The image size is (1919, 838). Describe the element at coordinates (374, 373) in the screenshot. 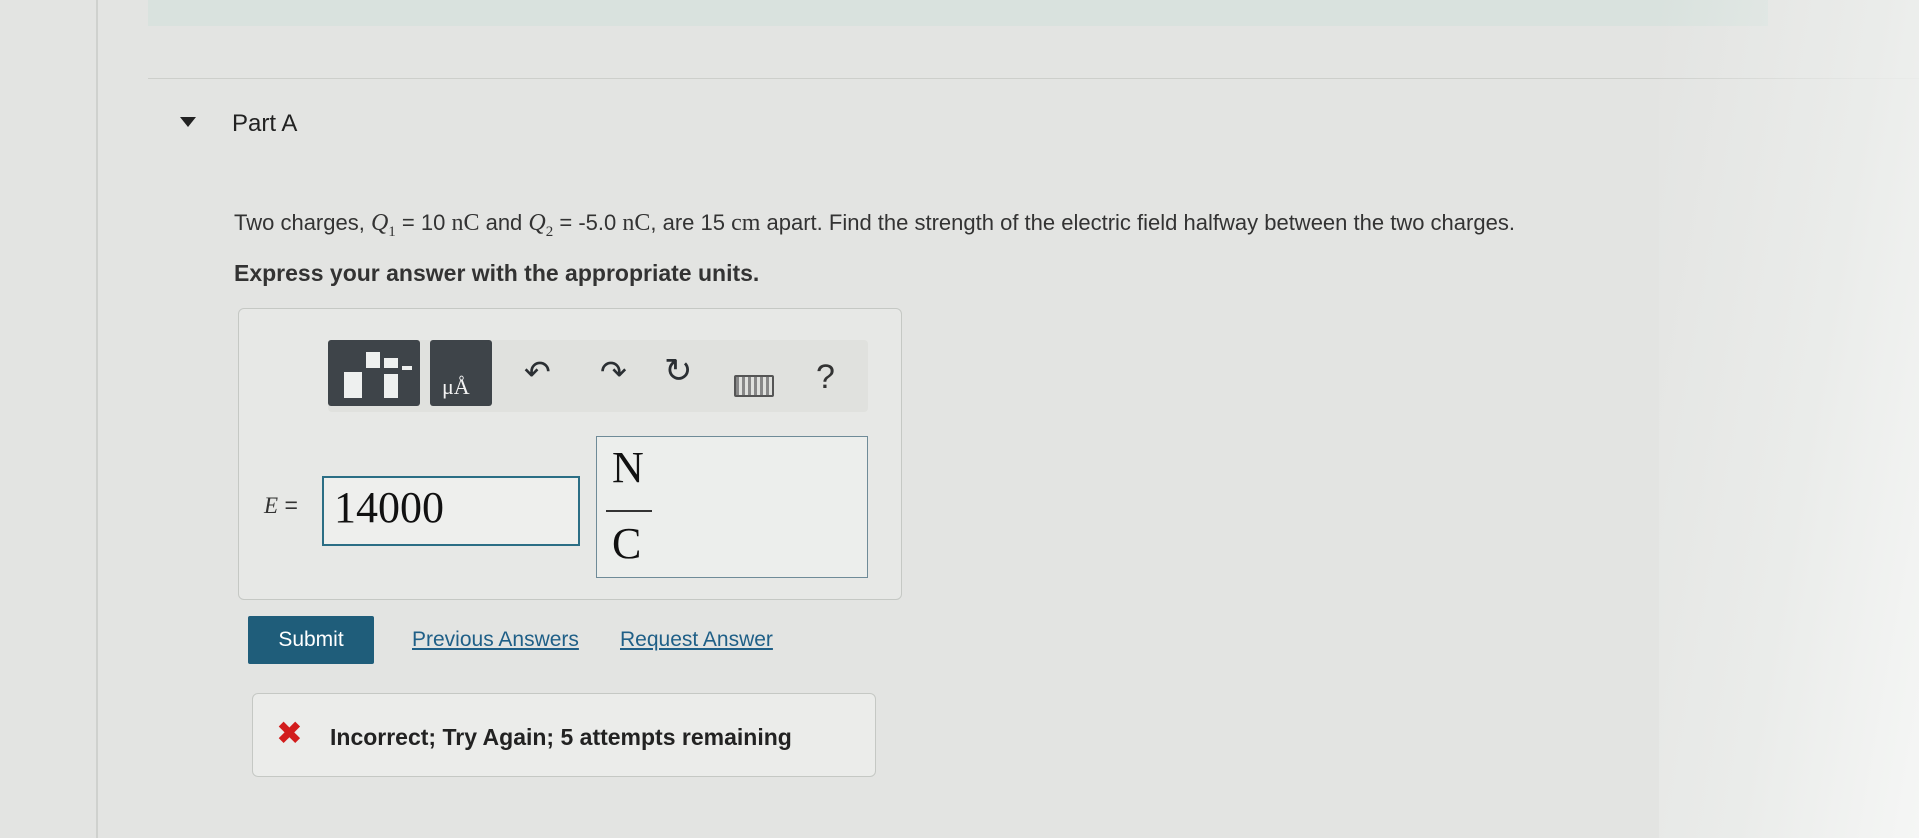

I see `templates-button` at that location.